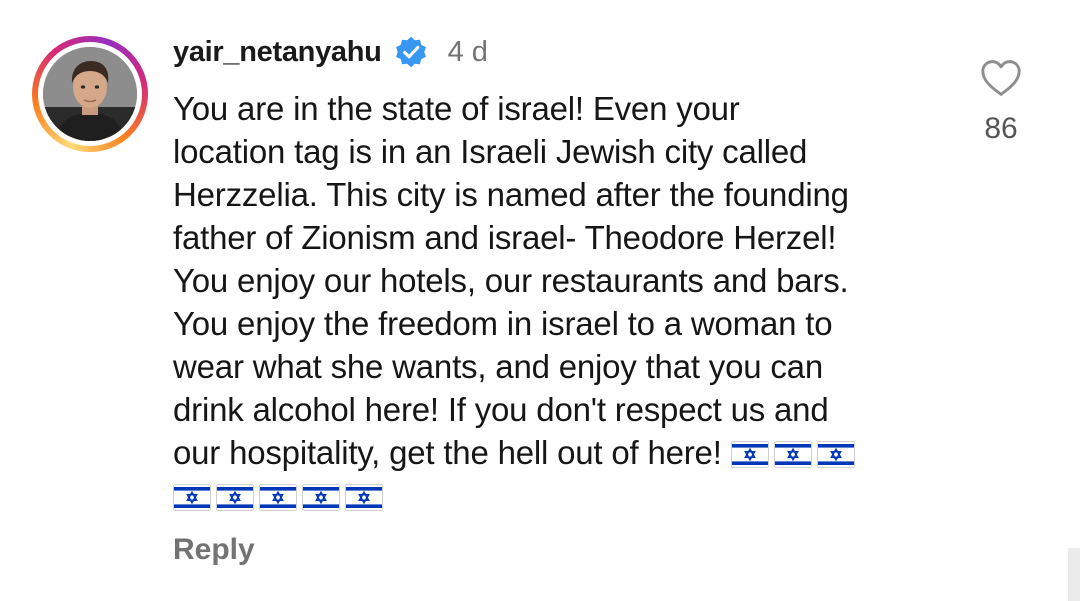  Describe the element at coordinates (1074, 574) in the screenshot. I see `scrollbar-edge` at that location.